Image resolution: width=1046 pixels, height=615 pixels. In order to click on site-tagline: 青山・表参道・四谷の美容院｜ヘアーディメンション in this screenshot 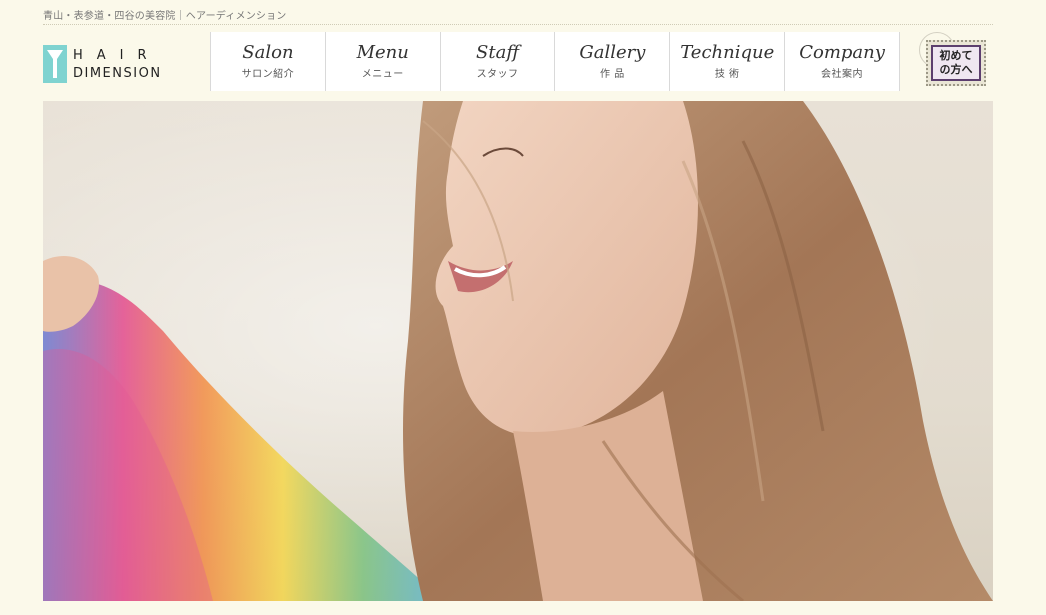, I will do `click(165, 16)`.